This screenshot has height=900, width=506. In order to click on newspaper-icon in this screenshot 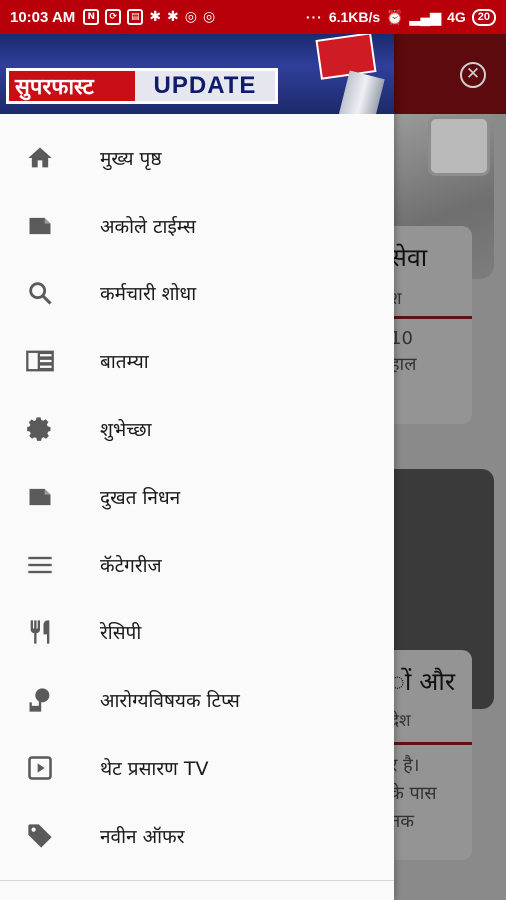, I will do `click(40, 361)`.